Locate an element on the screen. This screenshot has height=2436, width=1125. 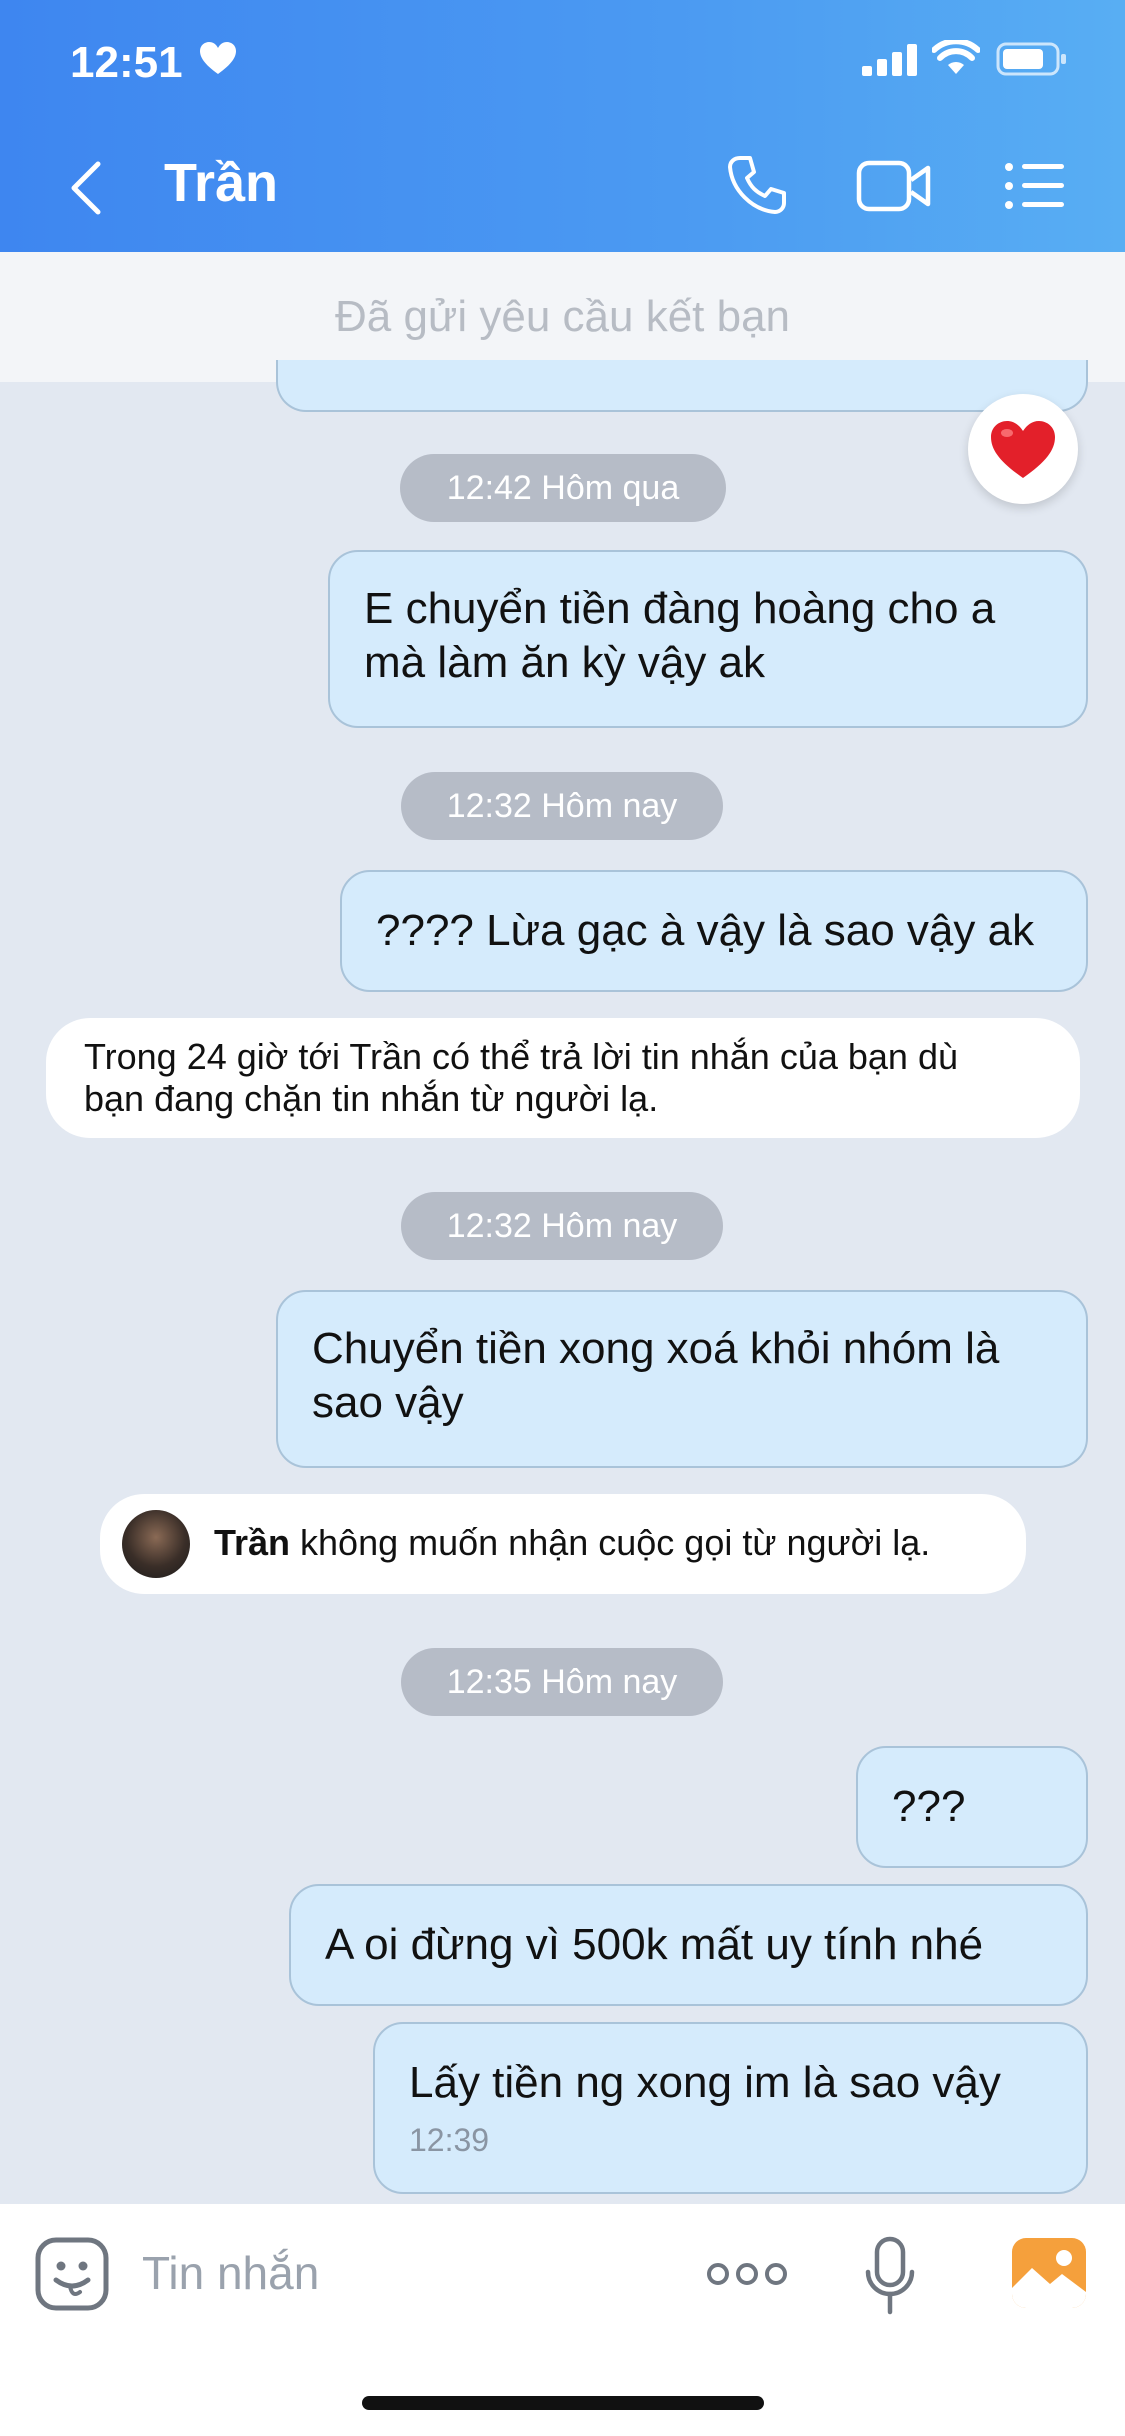
chat-header: 12:51 Trần is located at coordinates (562, 126).